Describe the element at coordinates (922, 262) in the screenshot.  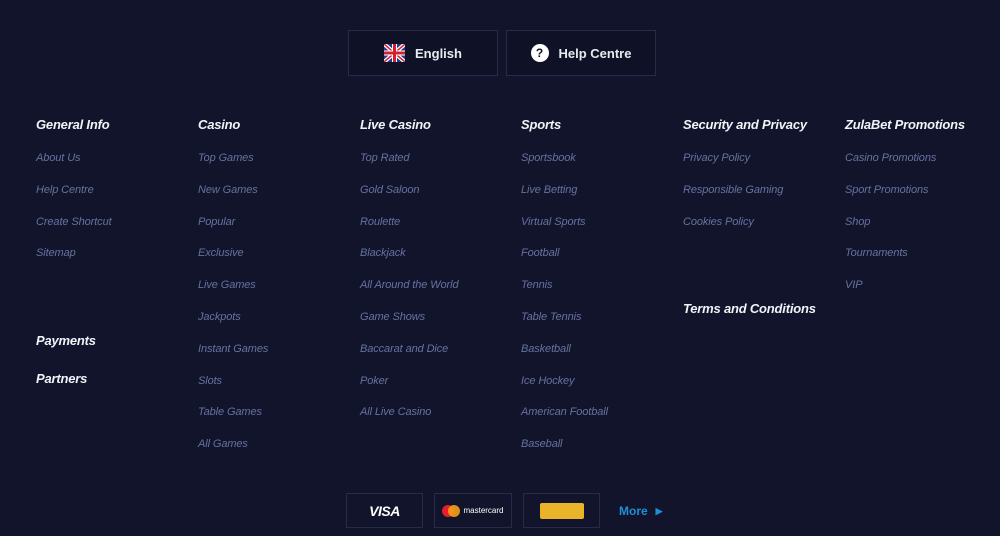
I see `footer-link: Tournaments` at that location.